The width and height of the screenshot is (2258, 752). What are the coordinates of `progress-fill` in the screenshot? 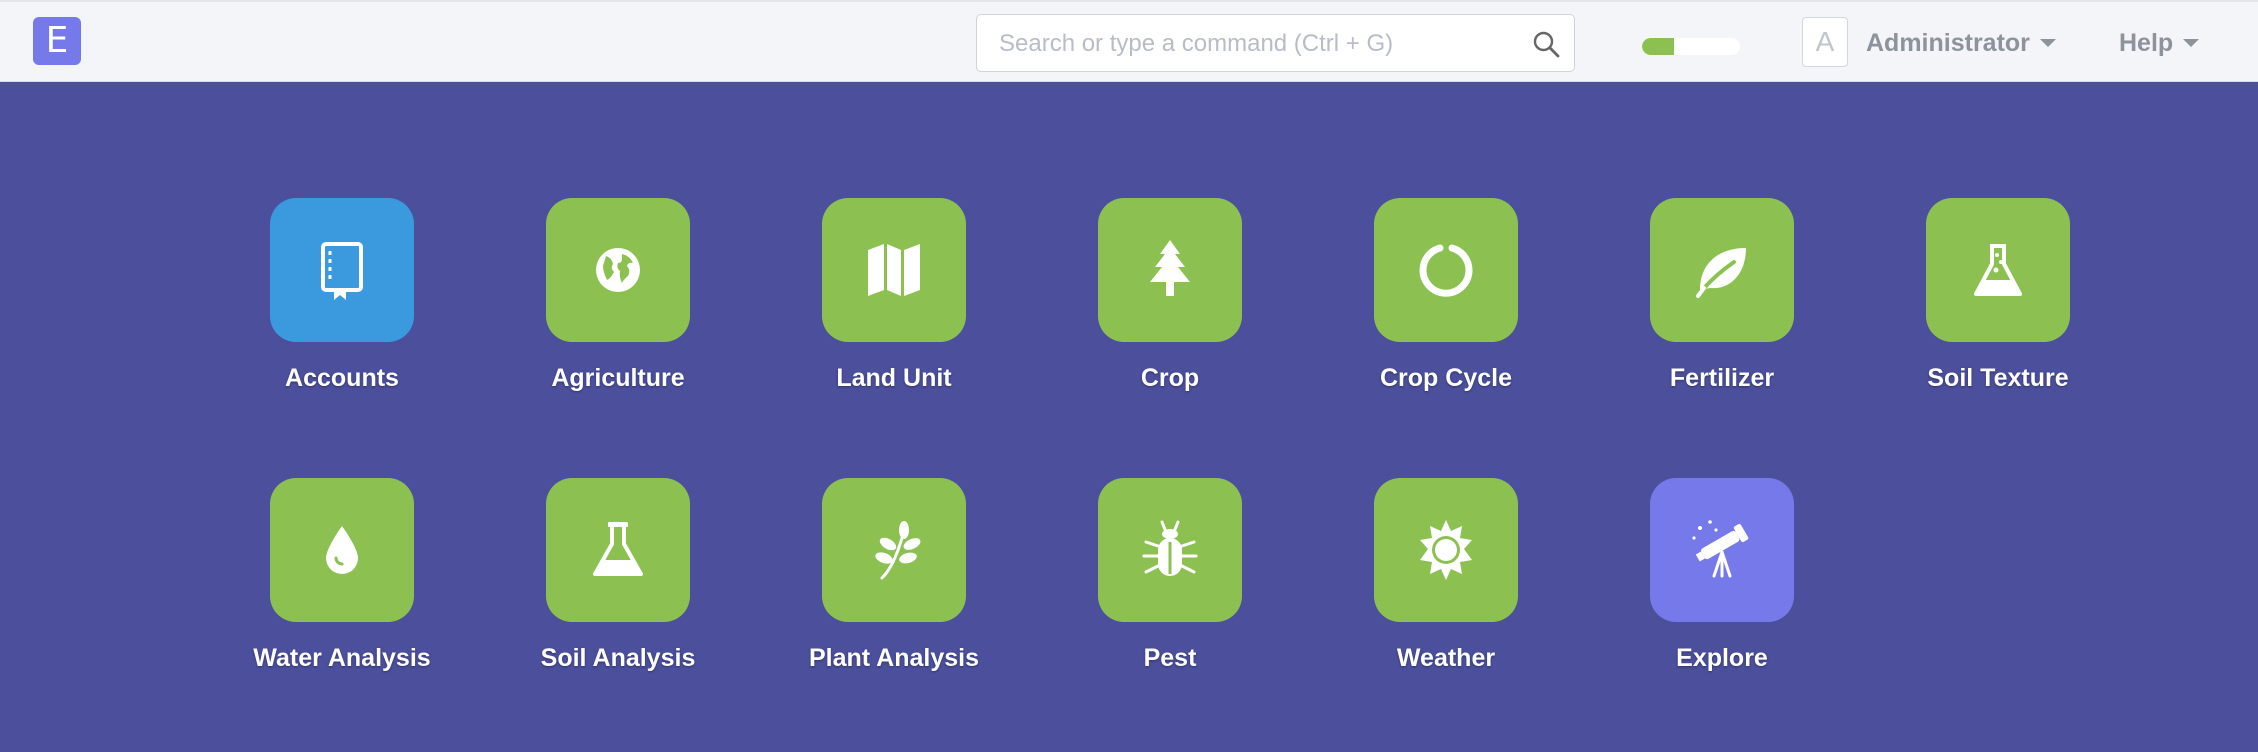 It's located at (1658, 46).